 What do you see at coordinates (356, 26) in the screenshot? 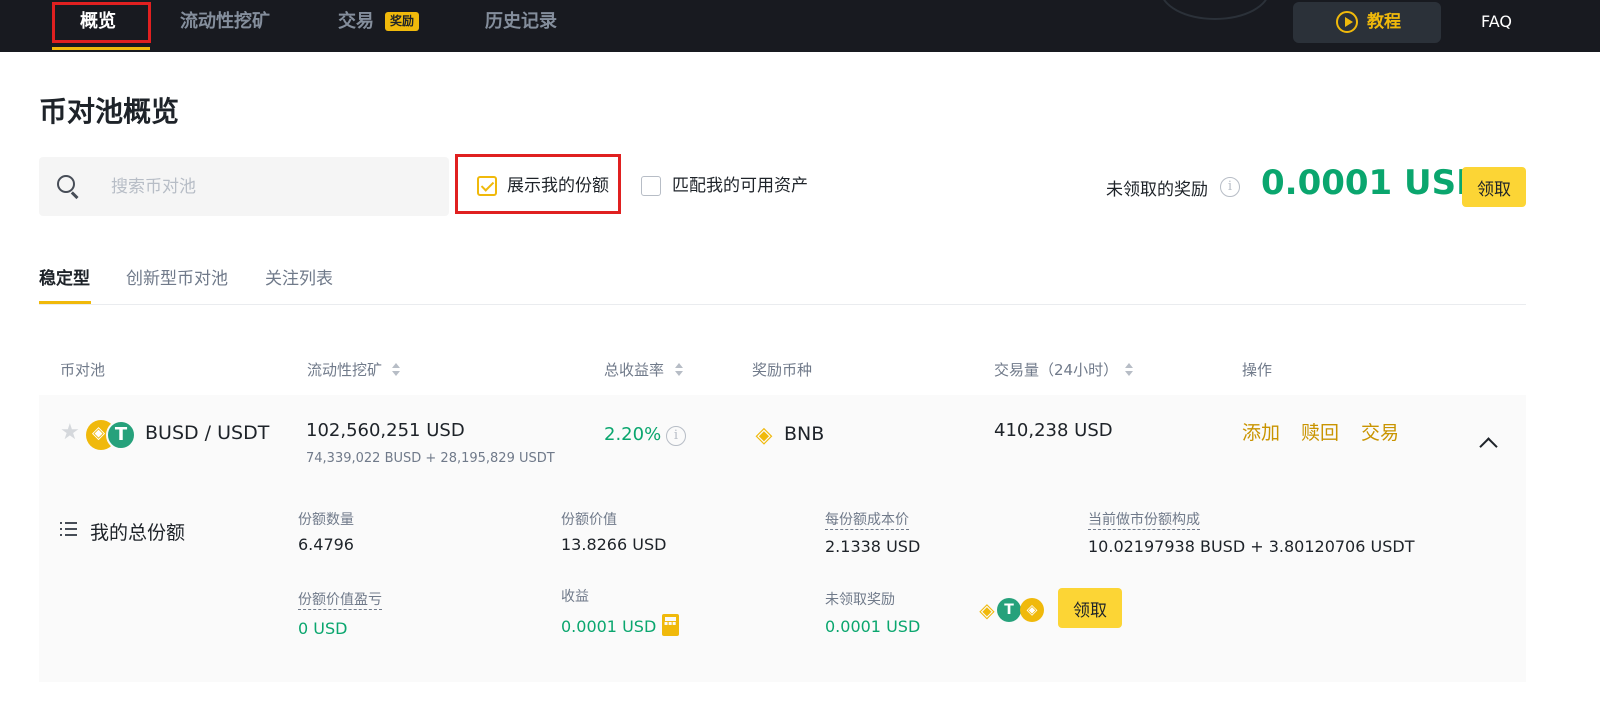
I see `nav-tab-trade: 交易` at bounding box center [356, 26].